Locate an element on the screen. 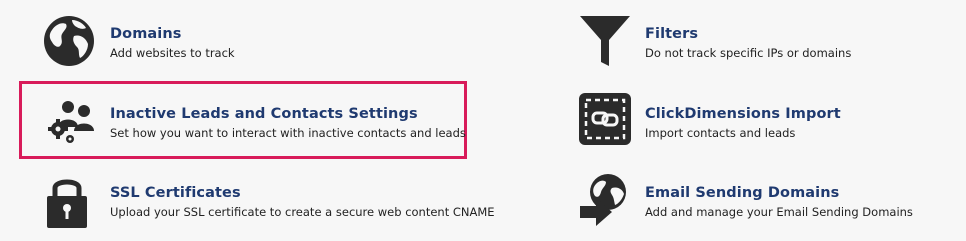  item-description: Import contacts and leads is located at coordinates (720, 133).